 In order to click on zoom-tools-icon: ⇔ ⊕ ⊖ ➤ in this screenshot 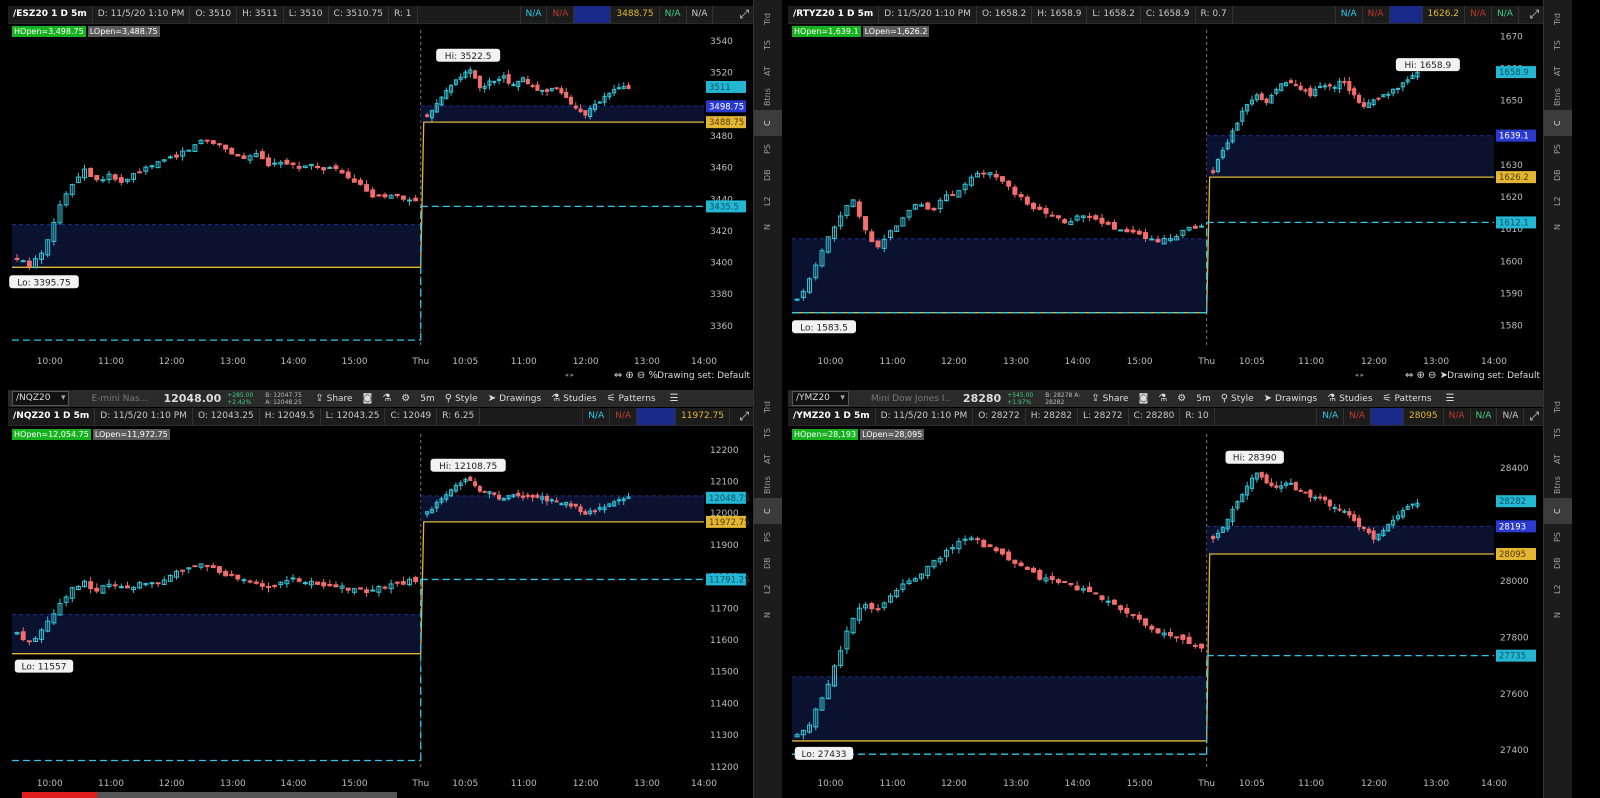, I will do `click(1426, 375)`.